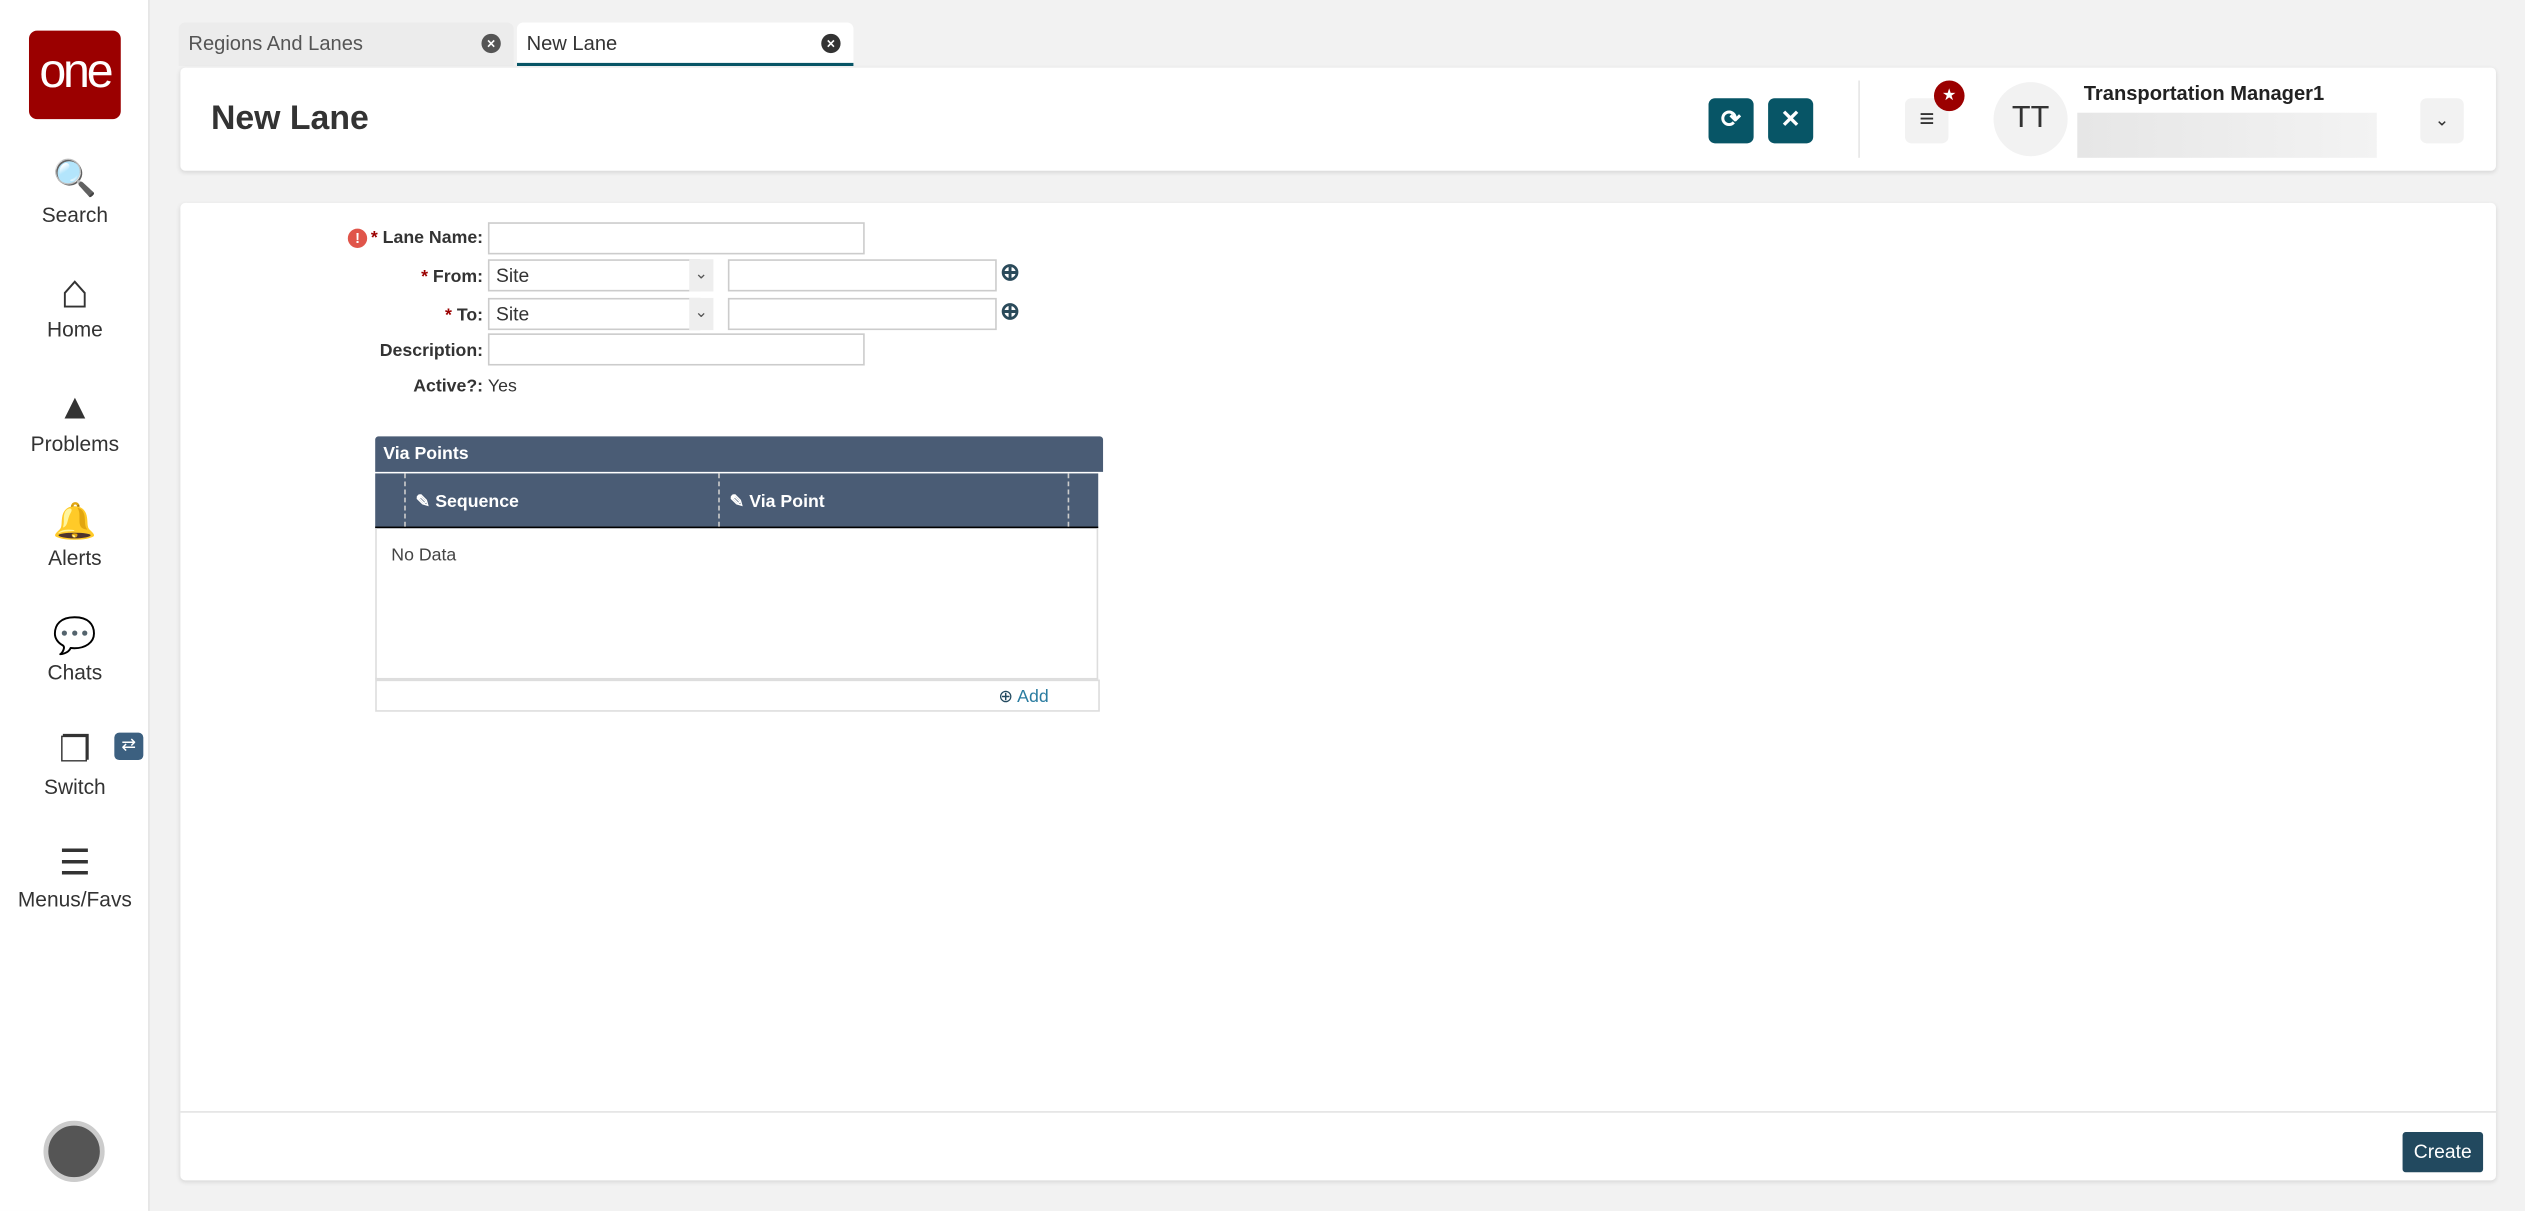 The height and width of the screenshot is (1211, 2525). I want to click on user-avatar: TT, so click(2030, 119).